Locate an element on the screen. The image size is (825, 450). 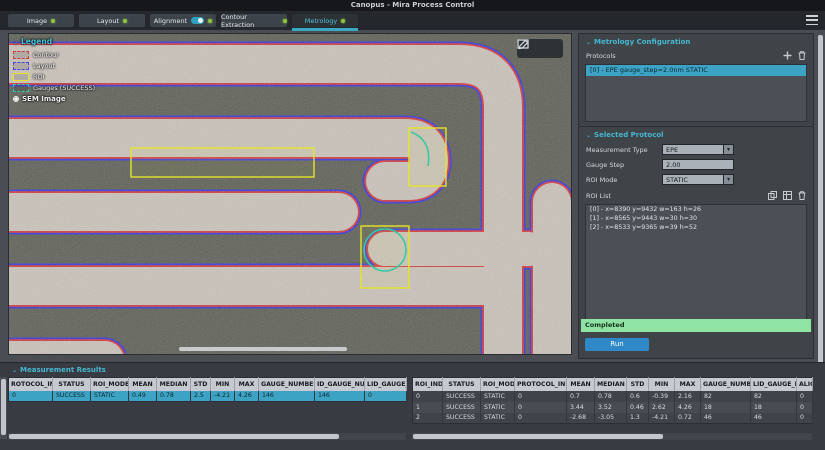
measurement-type-select: EPE is located at coordinates (698, 149).